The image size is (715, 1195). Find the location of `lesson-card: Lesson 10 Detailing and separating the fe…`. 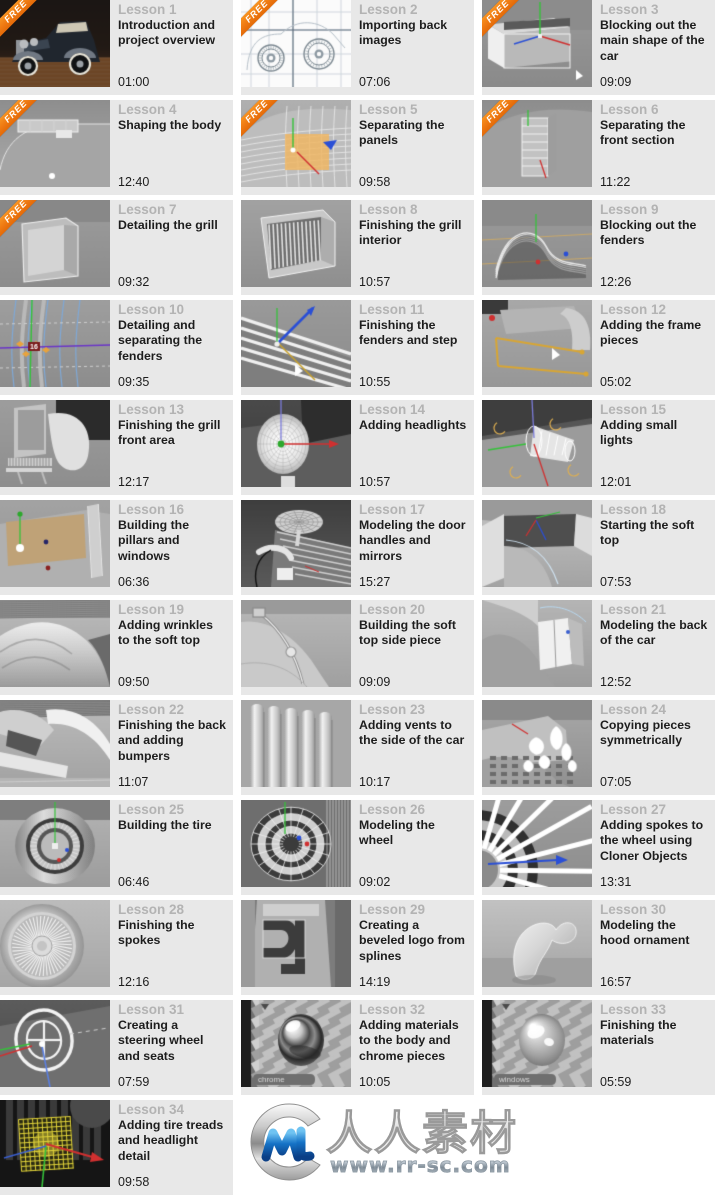

lesson-card: Lesson 10 Detailing and separating the fe… is located at coordinates (116, 347).